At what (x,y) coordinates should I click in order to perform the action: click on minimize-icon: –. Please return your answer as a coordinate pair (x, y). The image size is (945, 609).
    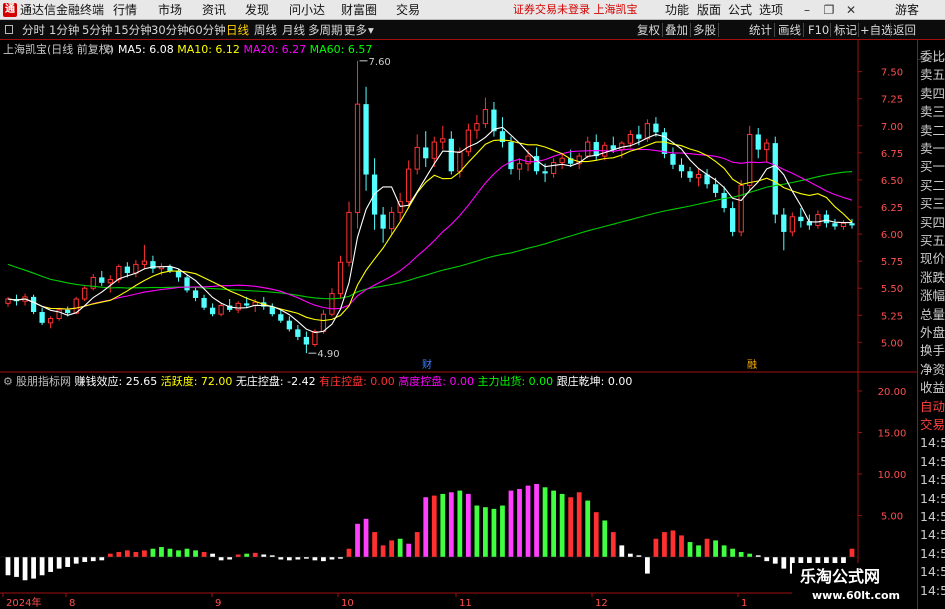
    Looking at the image, I should click on (807, 10).